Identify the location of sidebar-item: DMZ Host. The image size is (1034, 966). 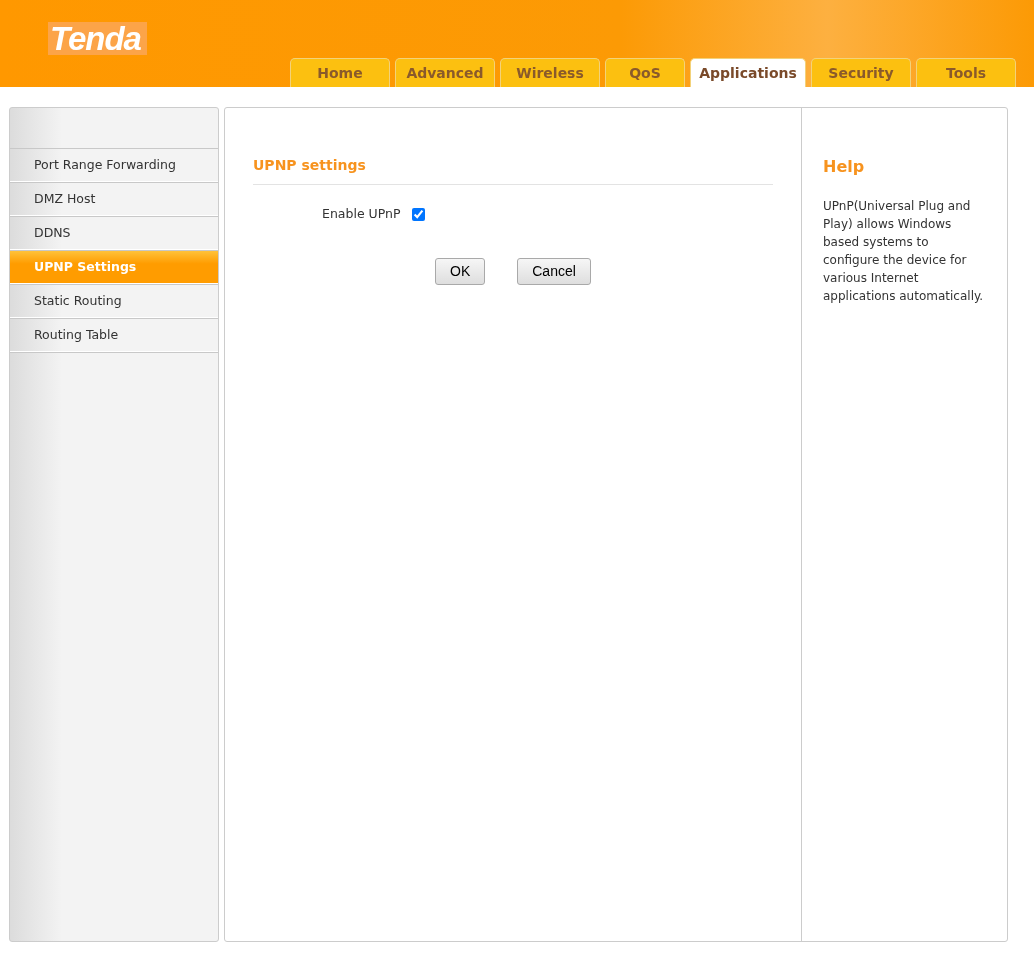
(114, 199).